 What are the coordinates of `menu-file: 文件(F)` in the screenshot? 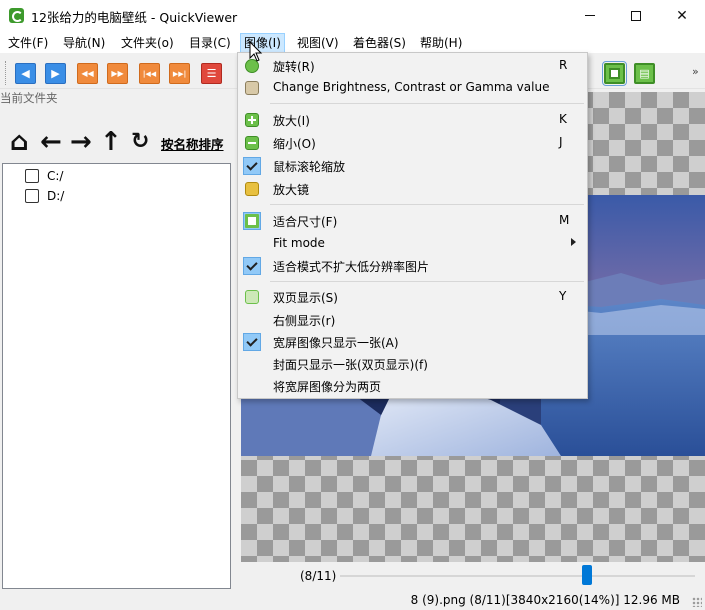 It's located at (28, 43).